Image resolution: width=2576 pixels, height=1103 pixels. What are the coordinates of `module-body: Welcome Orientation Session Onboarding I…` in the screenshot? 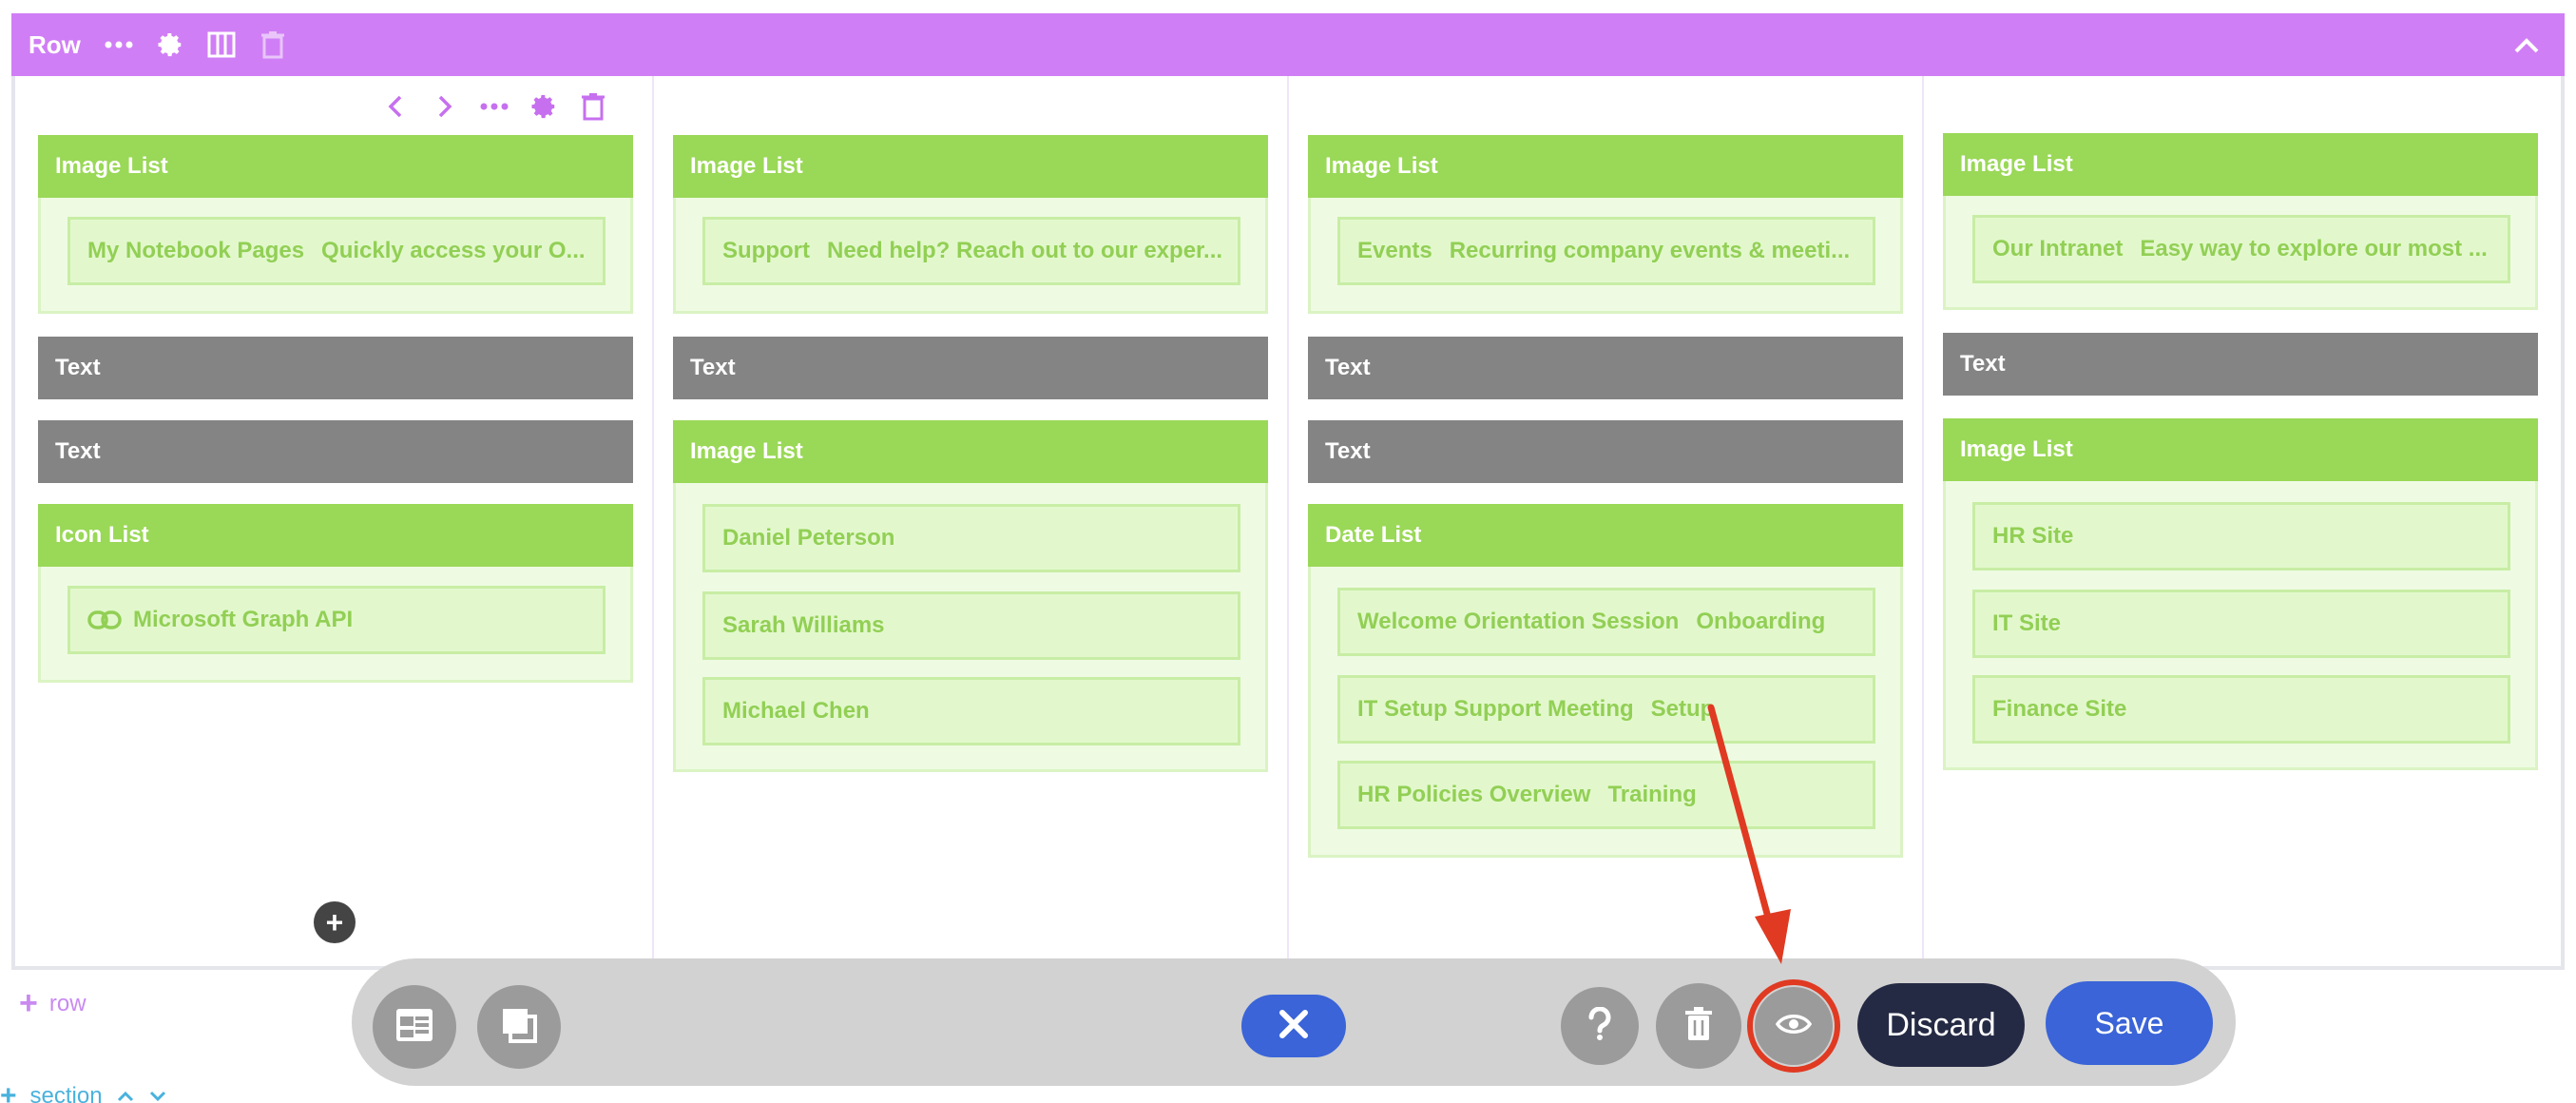 It's located at (1606, 712).